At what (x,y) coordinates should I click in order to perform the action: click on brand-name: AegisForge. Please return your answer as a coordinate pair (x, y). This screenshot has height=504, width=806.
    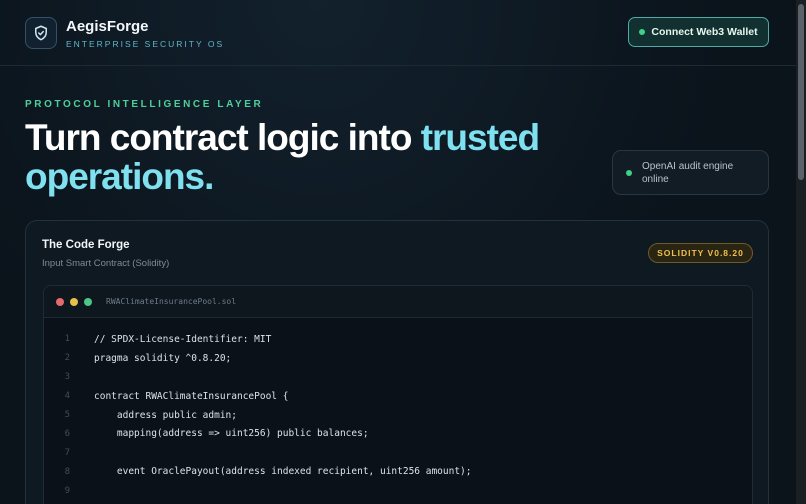
    Looking at the image, I should click on (107, 26).